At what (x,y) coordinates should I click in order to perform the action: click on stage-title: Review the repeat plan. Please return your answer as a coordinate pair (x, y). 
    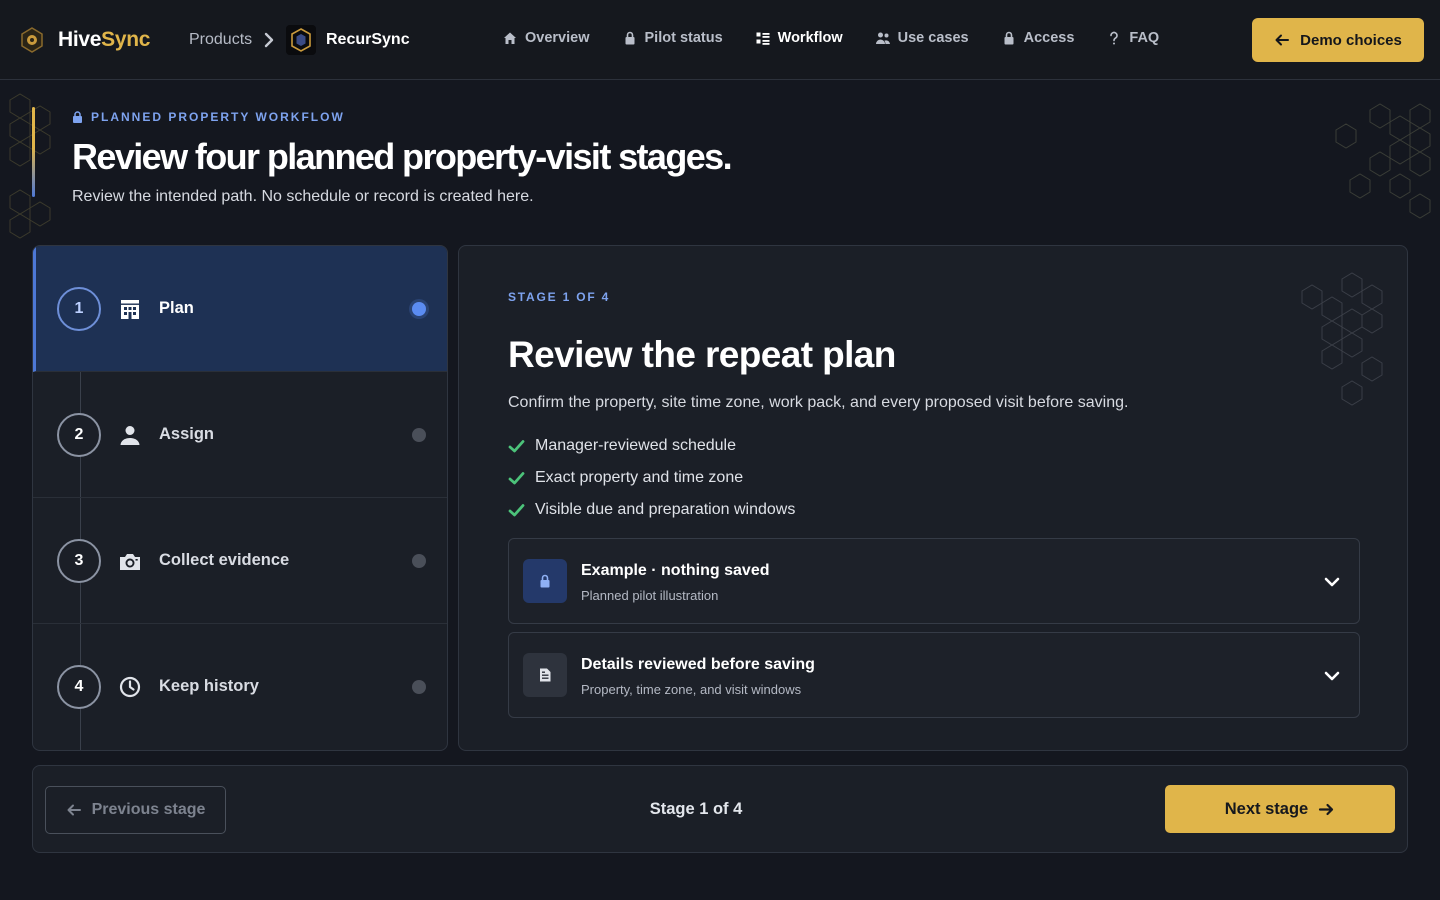
    Looking at the image, I should click on (702, 354).